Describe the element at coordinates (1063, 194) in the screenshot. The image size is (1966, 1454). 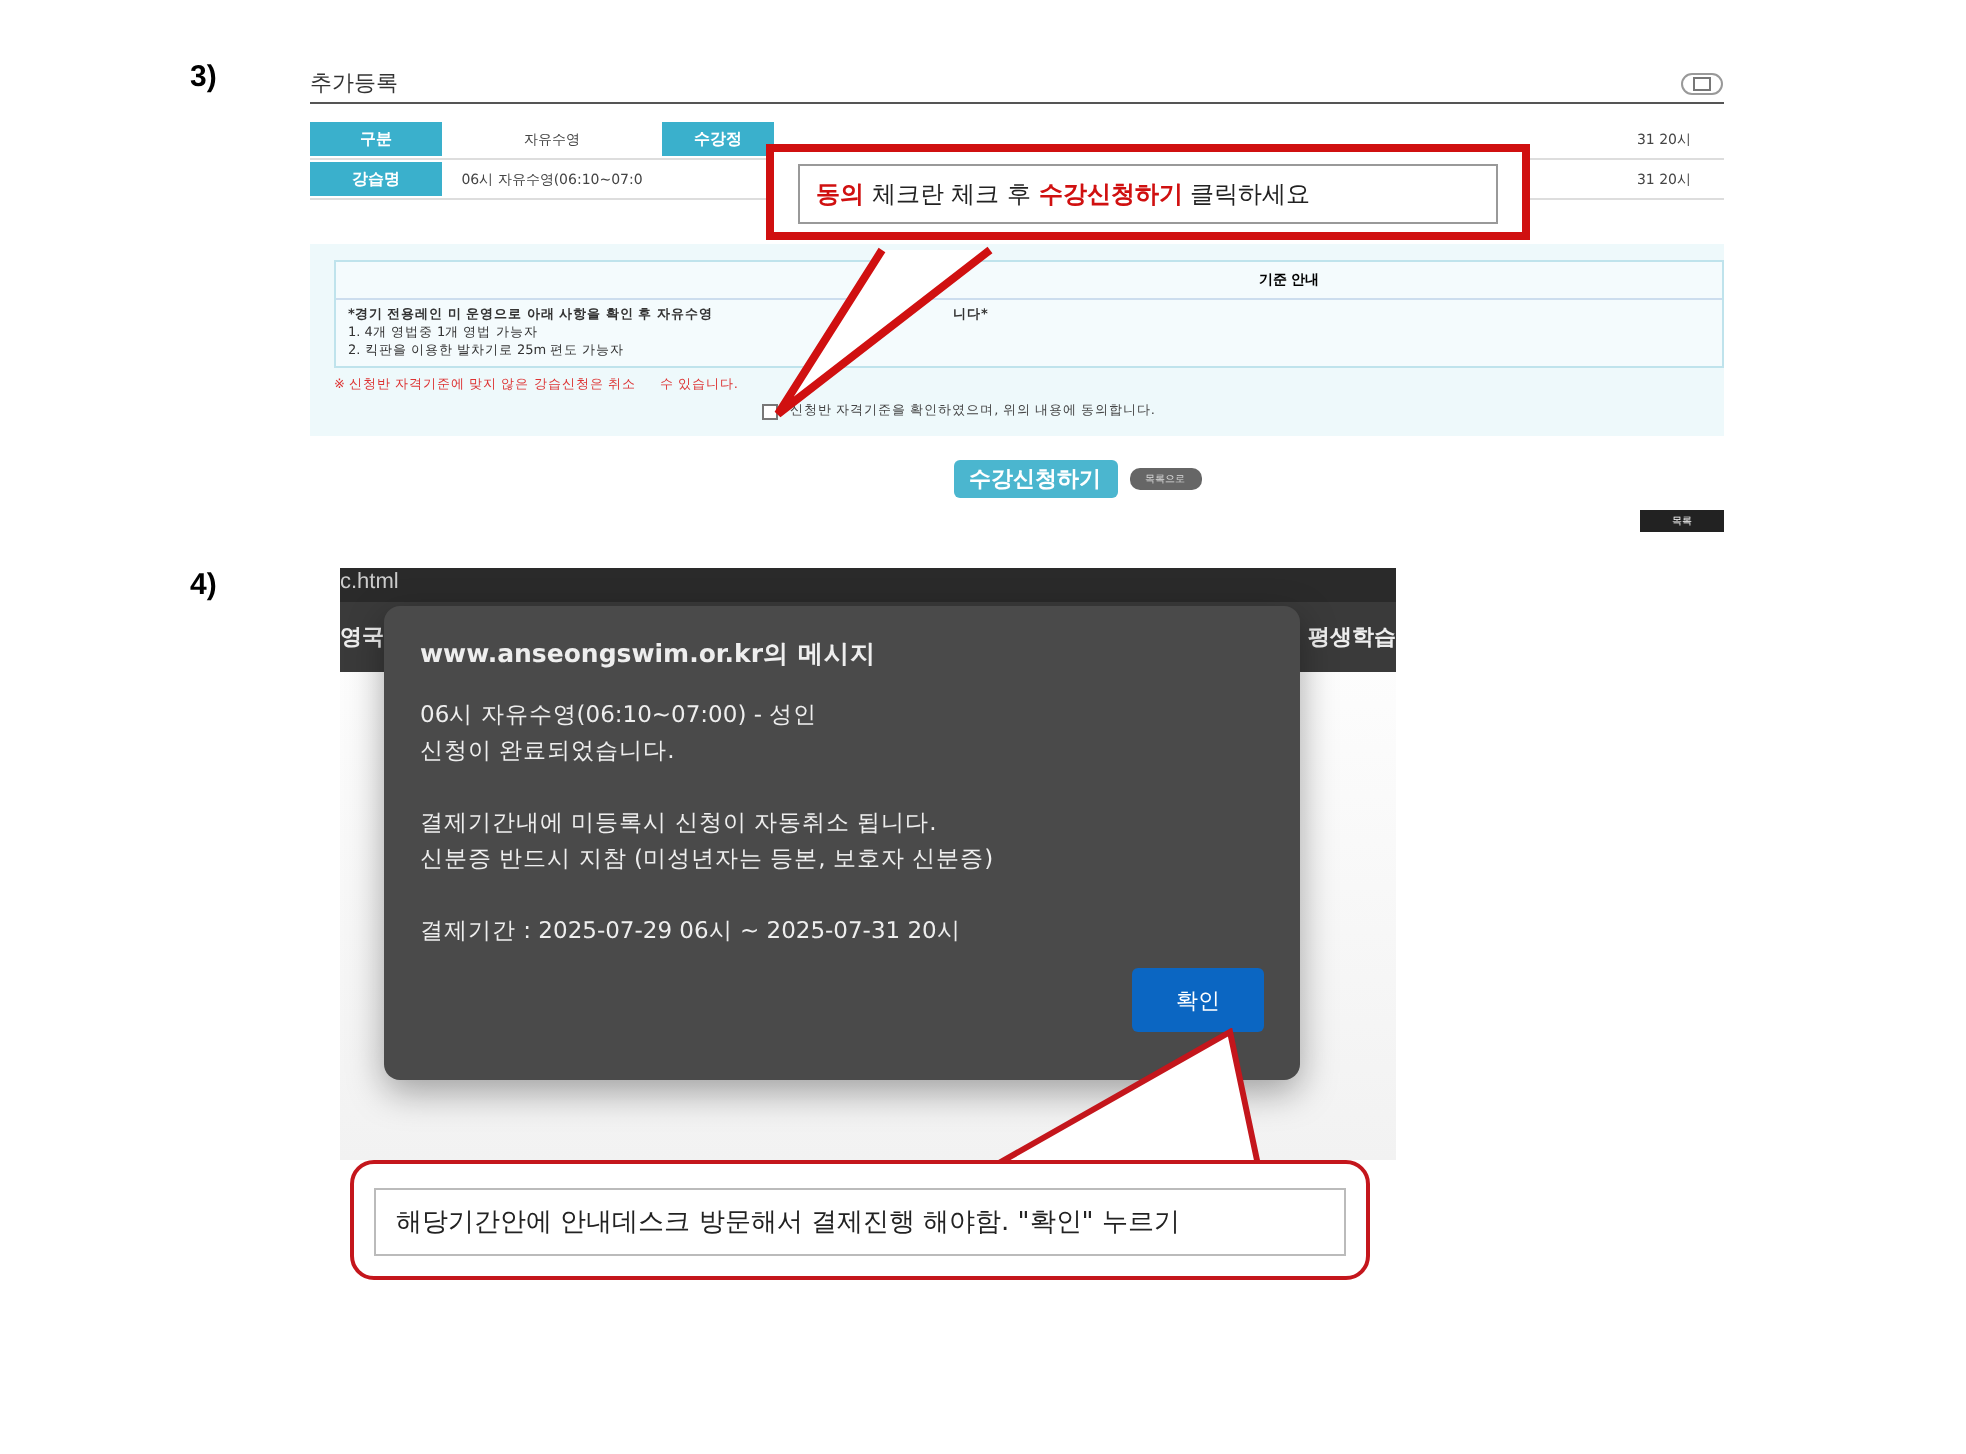
I see `callout-text: 동의 체크란 체크 후 수강신청하기 클릭하세요` at that location.